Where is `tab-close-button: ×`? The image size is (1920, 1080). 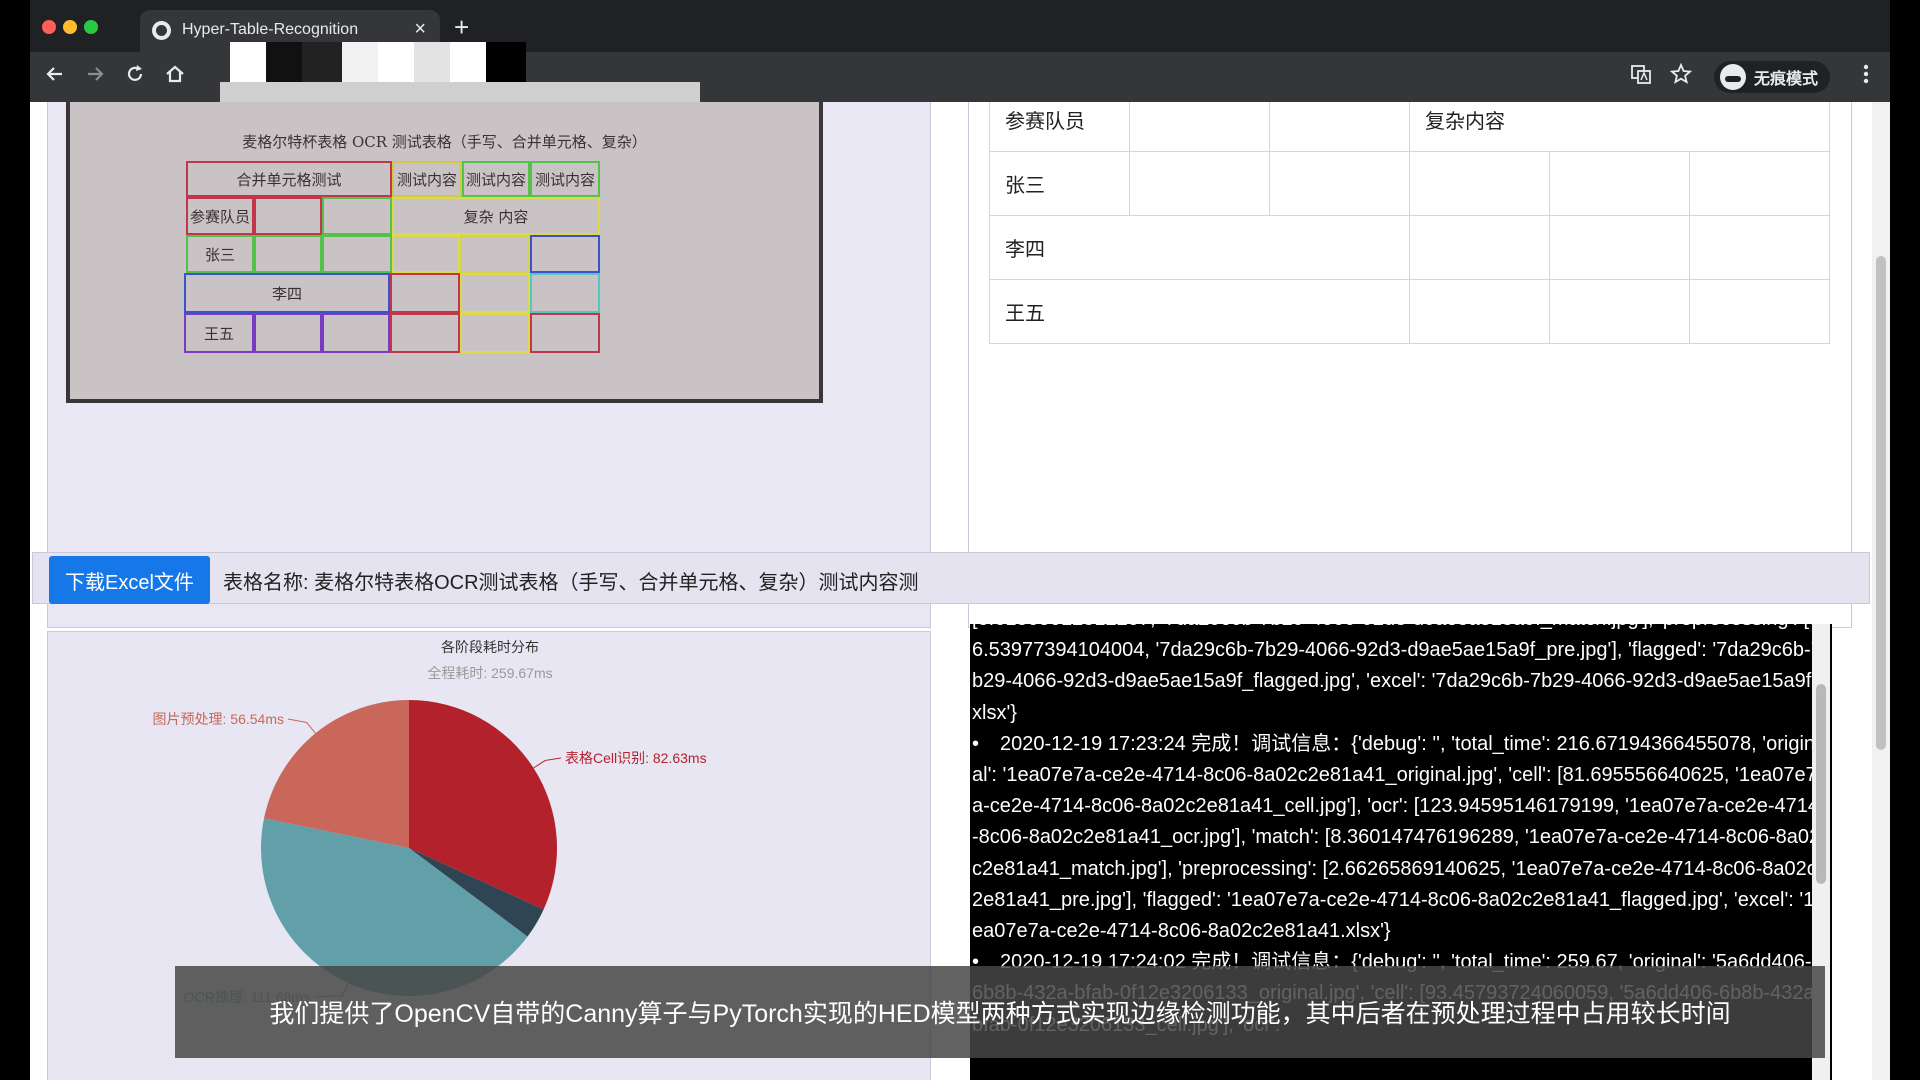 tab-close-button: × is located at coordinates (420, 29).